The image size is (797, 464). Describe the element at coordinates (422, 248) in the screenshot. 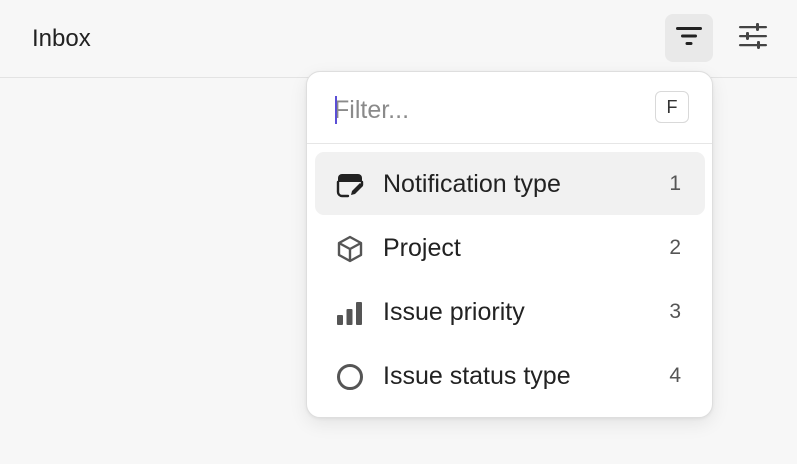

I see `menu-item-label: Project` at that location.